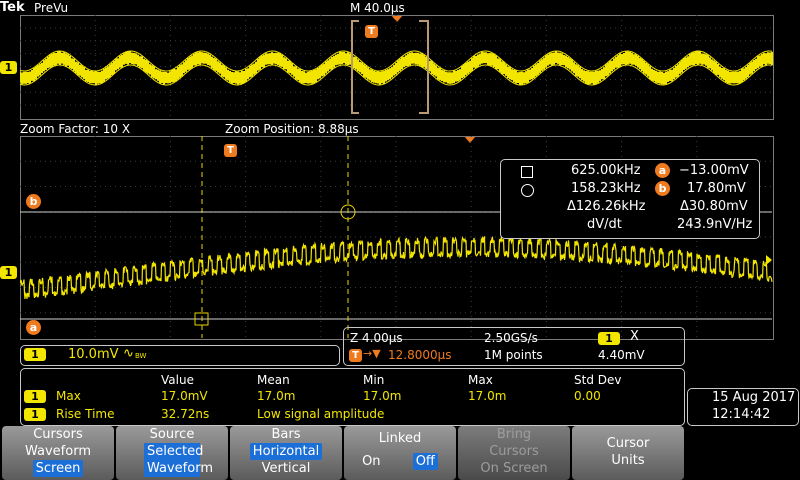 The image size is (800, 480). What do you see at coordinates (8, 272) in the screenshot?
I see `main-channel-1-marker: 1` at bounding box center [8, 272].